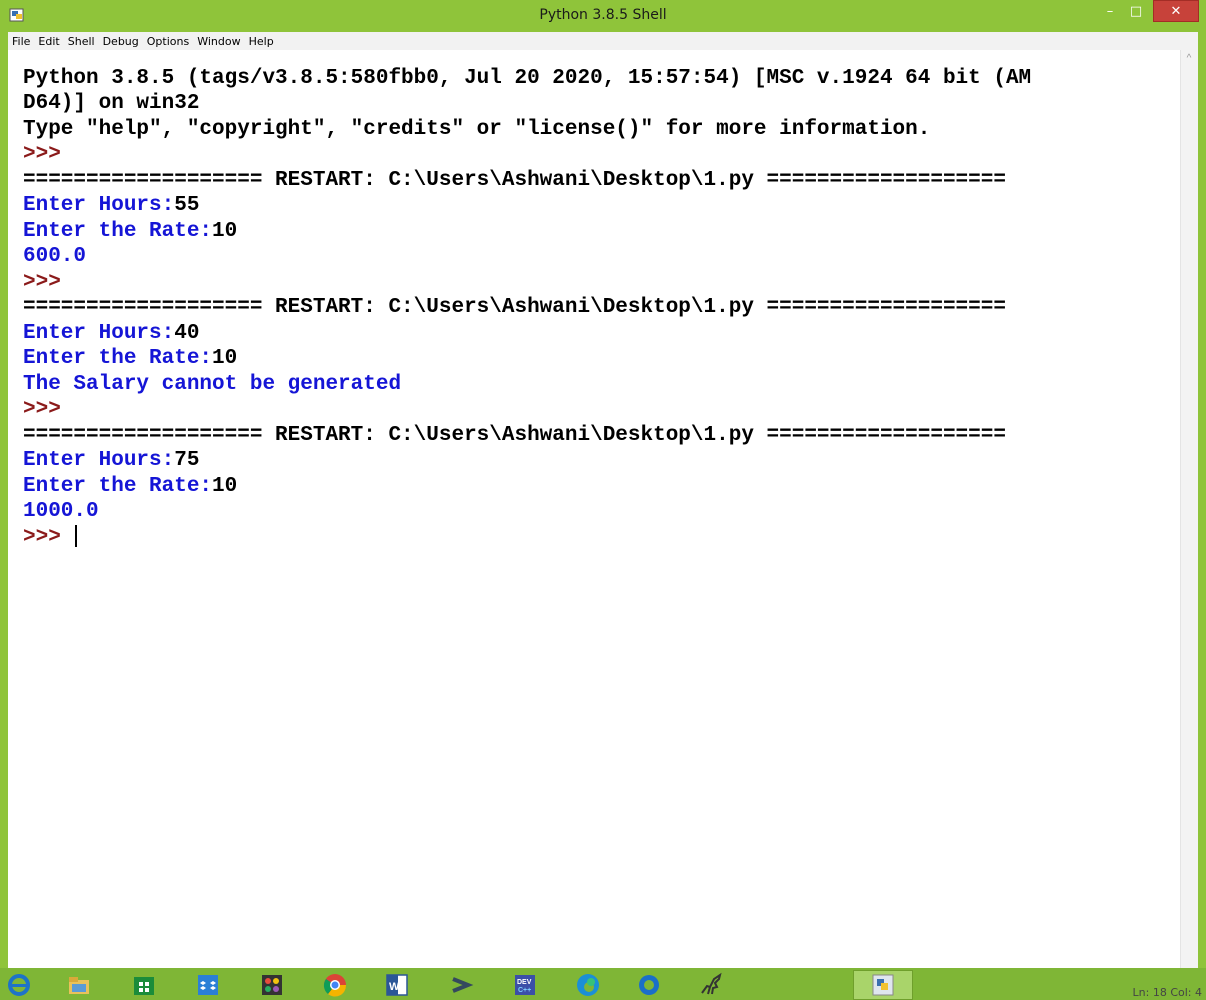  What do you see at coordinates (649, 985) in the screenshot?
I see `cortana-icon` at bounding box center [649, 985].